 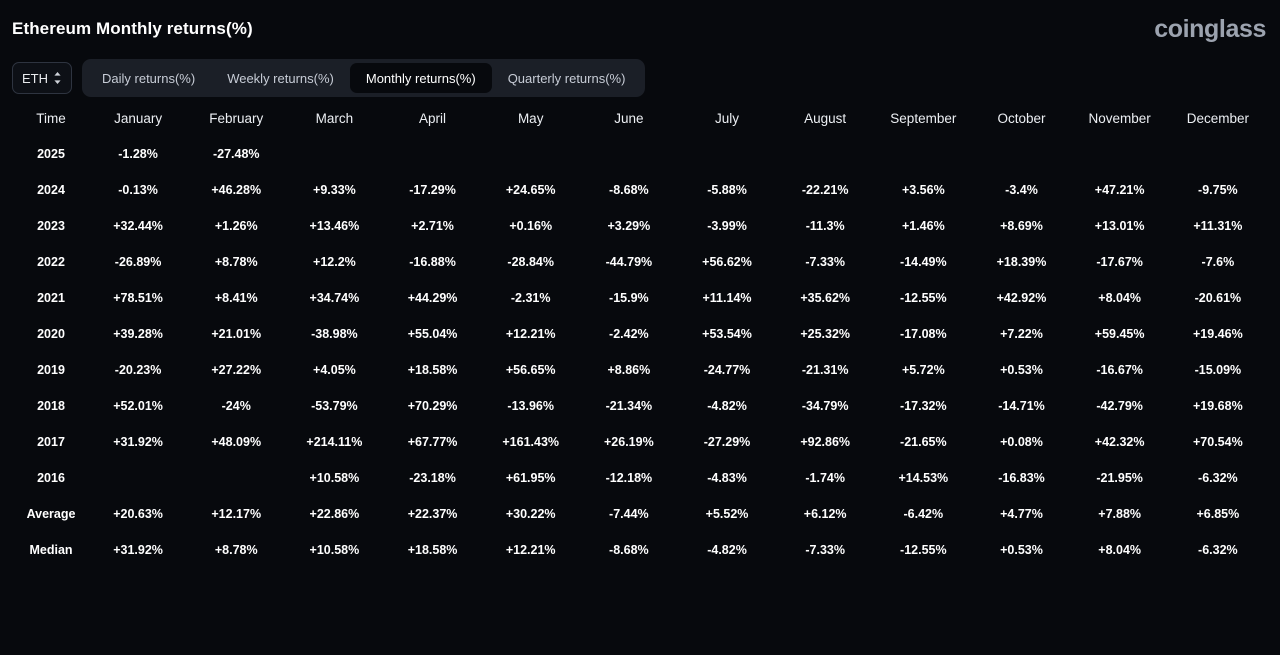 I want to click on cell-2024-september: +3.56%, so click(x=923, y=190).